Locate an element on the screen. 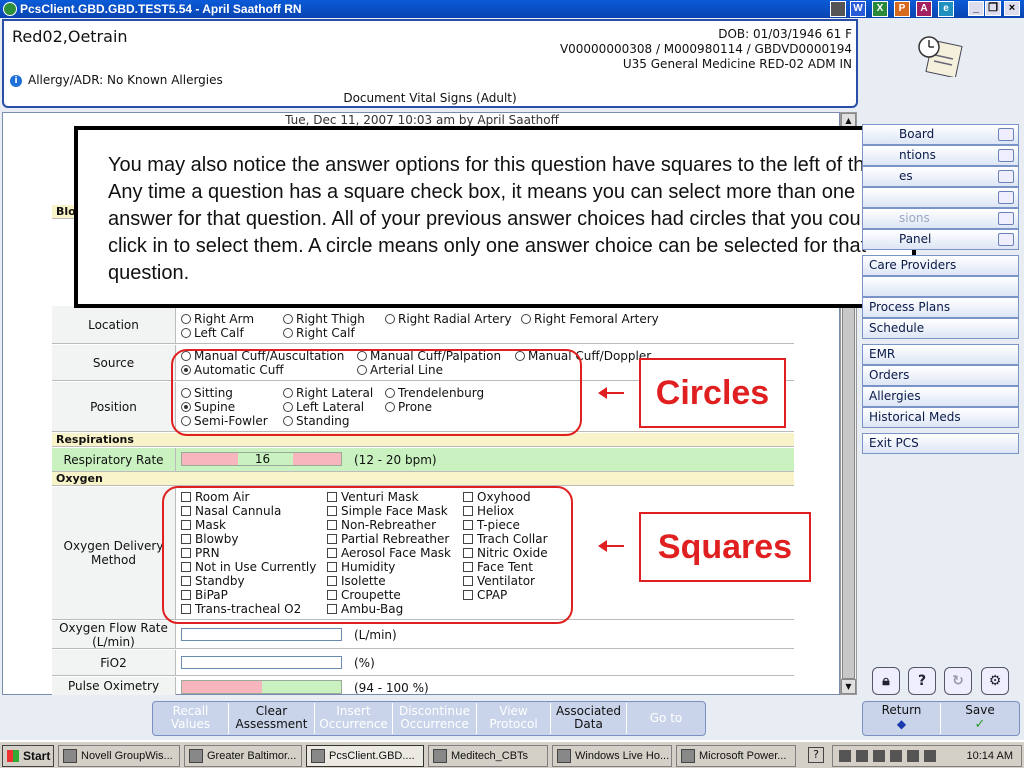  scroll-down-icon: ▼ is located at coordinates (848, 686).